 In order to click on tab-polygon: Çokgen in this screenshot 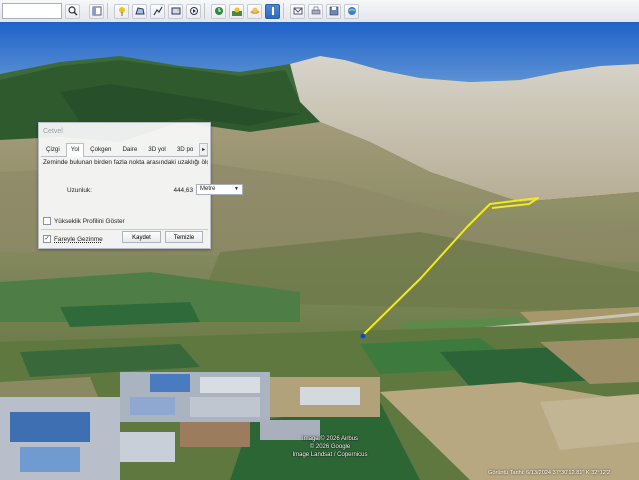, I will do `click(100, 149)`.